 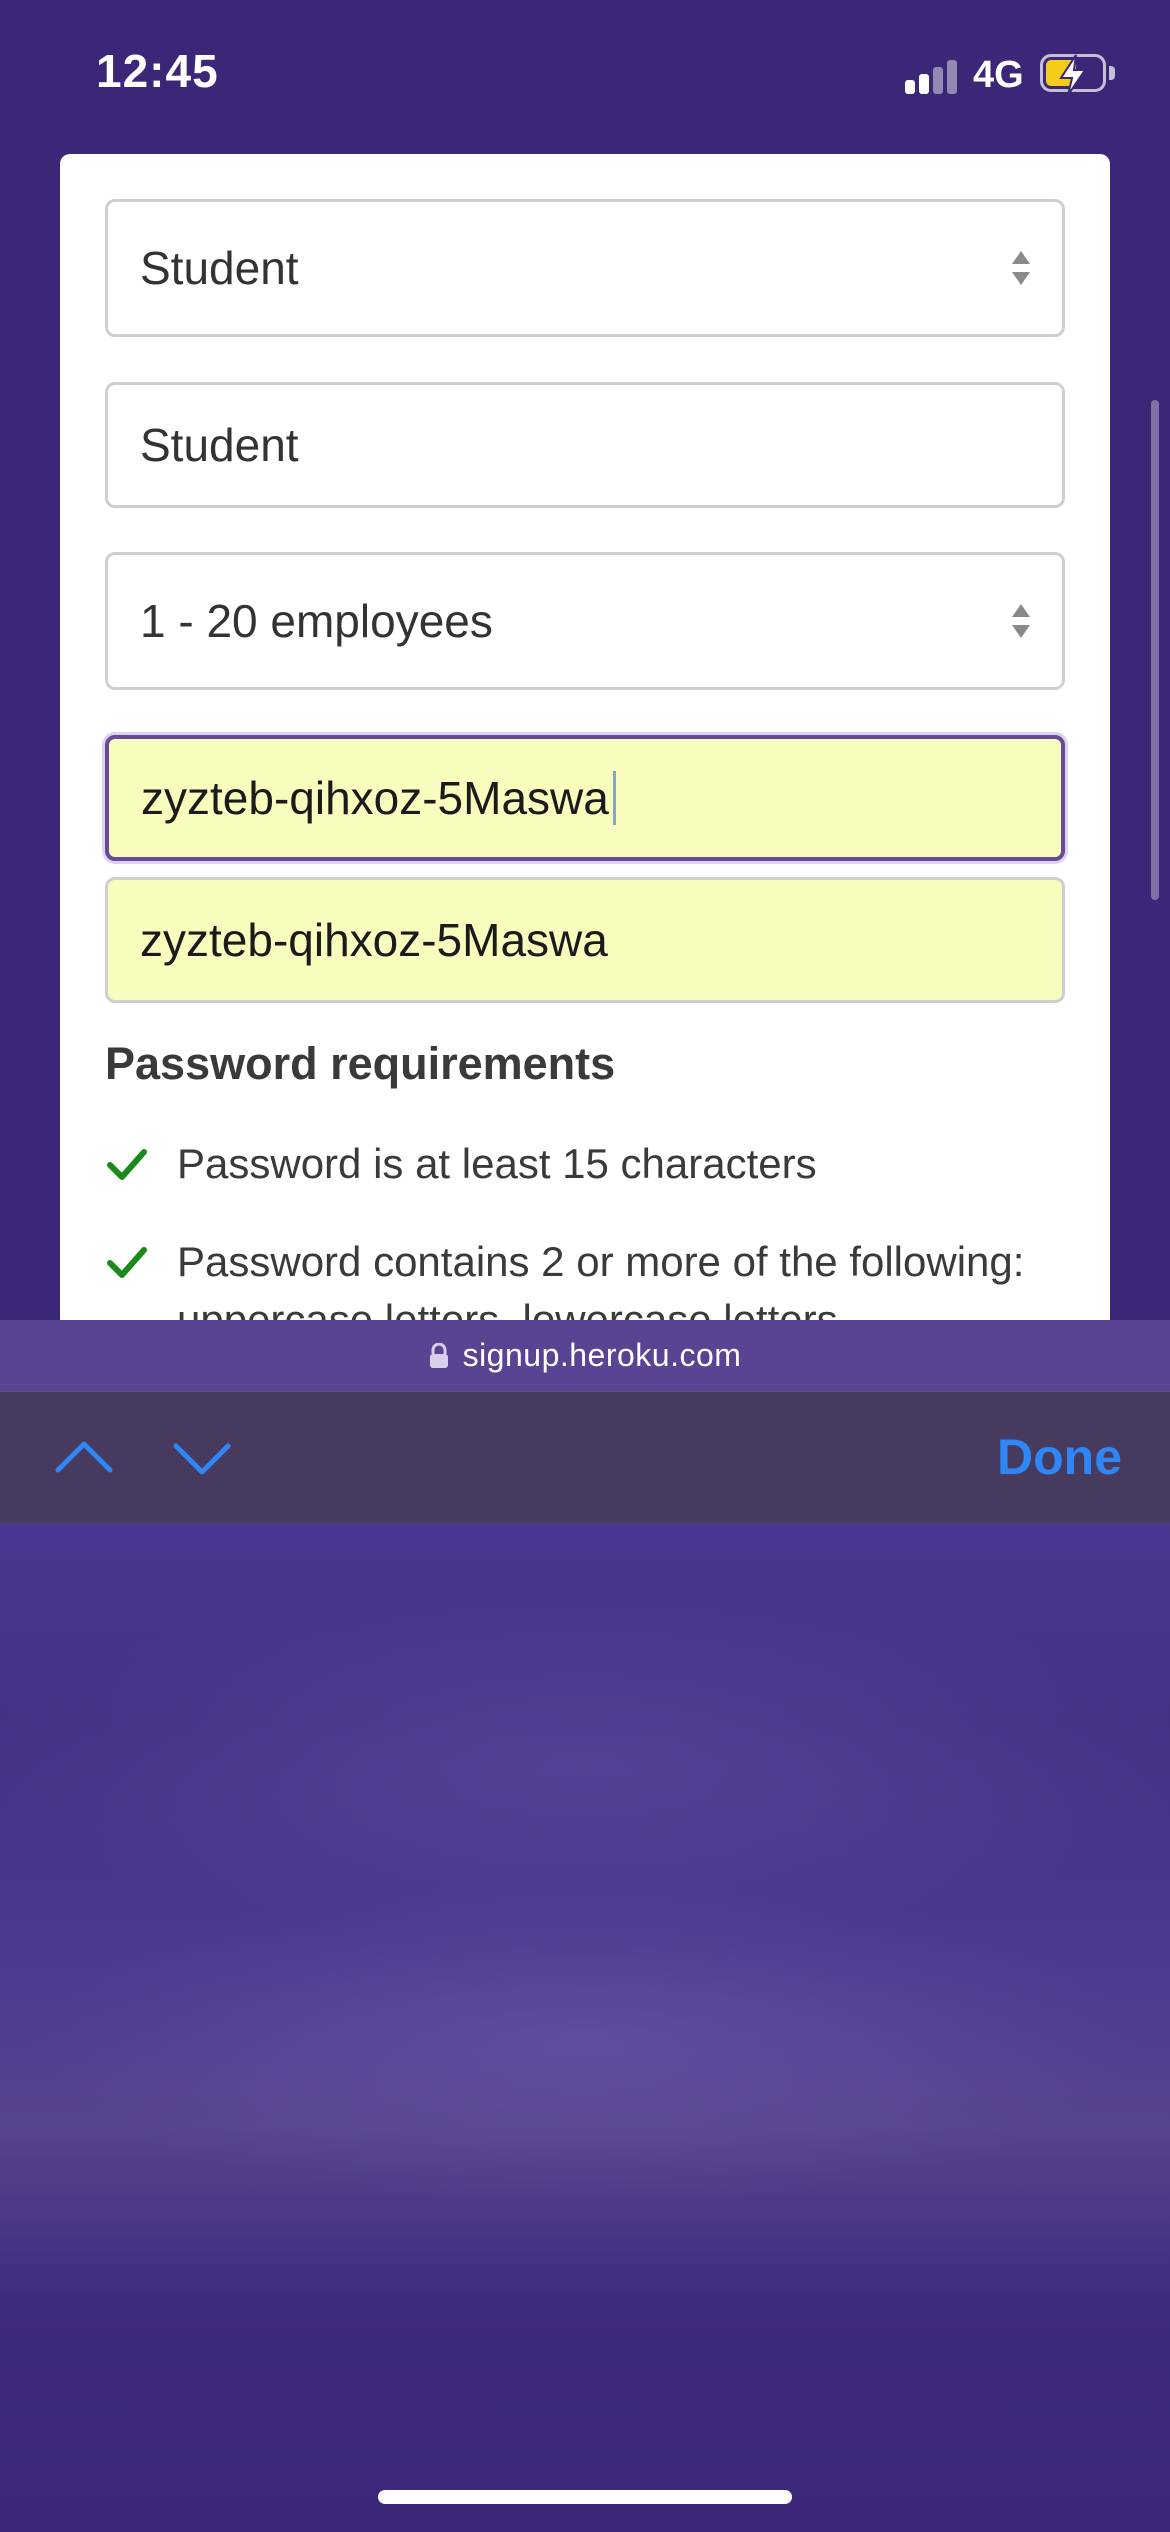 What do you see at coordinates (1073, 75) in the screenshot?
I see `battery-charging-icon` at bounding box center [1073, 75].